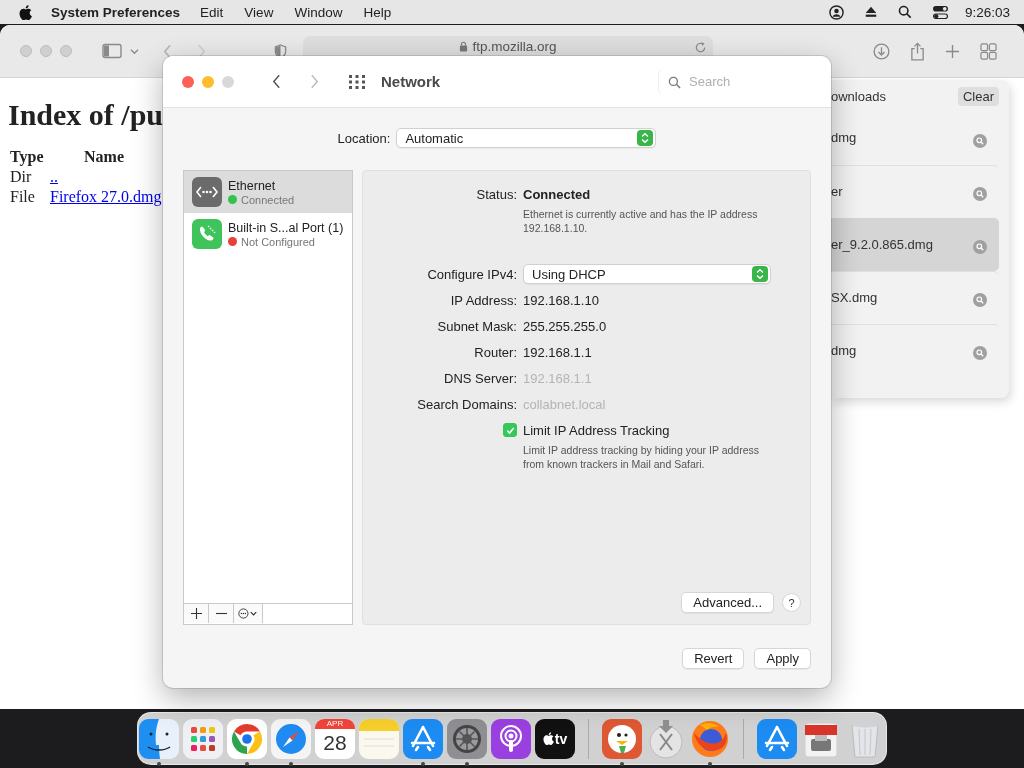  I want to click on download-icon, so click(881, 51).